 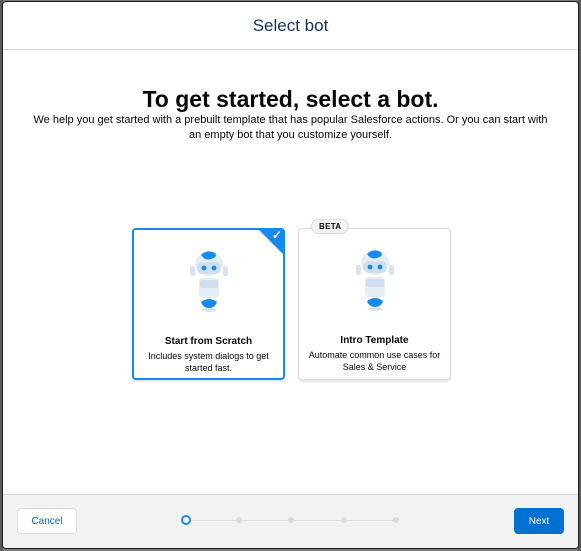 What do you see at coordinates (330, 226) in the screenshot?
I see `beta-badge: BETA` at bounding box center [330, 226].